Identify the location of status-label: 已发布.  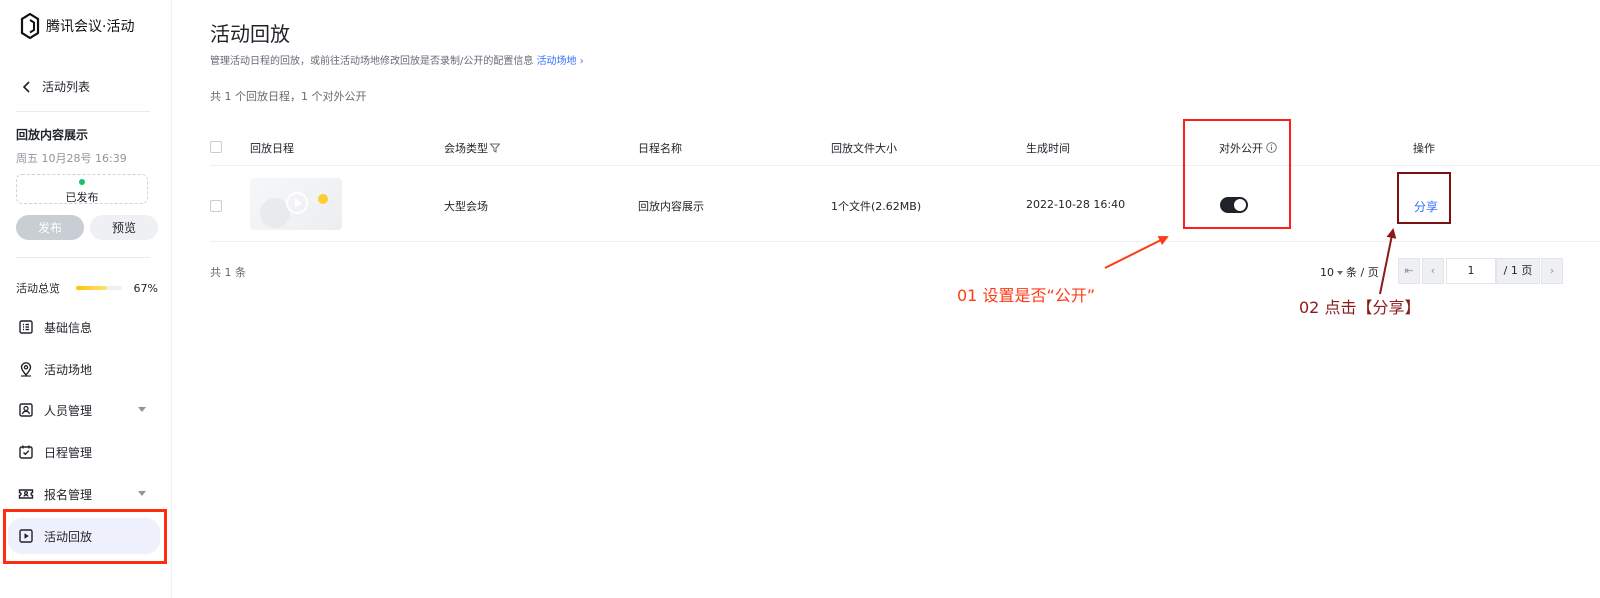
(82, 197).